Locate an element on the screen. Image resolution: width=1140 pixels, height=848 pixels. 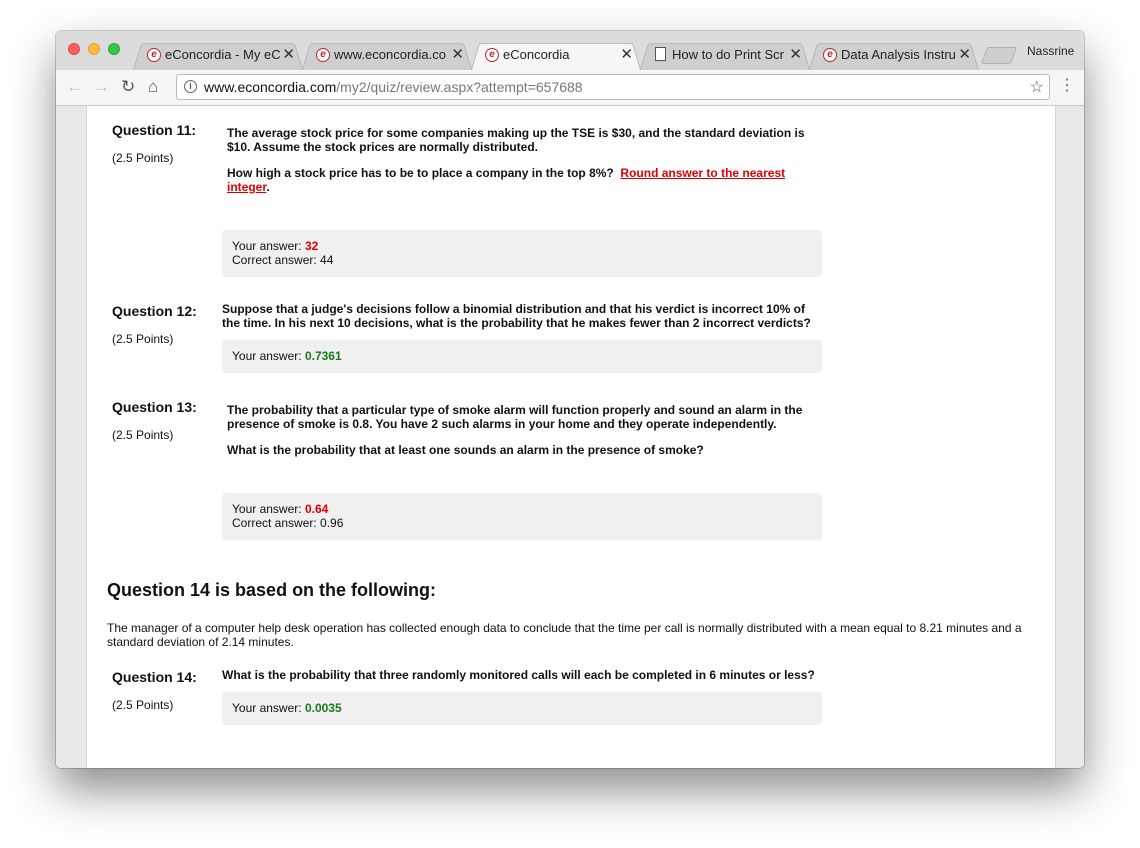
info-icon: i is located at coordinates (190, 86).